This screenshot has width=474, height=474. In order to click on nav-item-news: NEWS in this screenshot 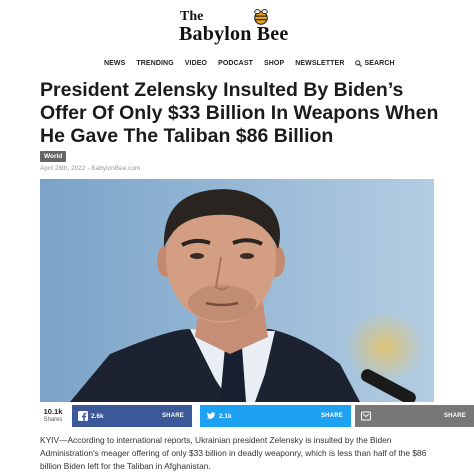, I will do `click(114, 63)`.